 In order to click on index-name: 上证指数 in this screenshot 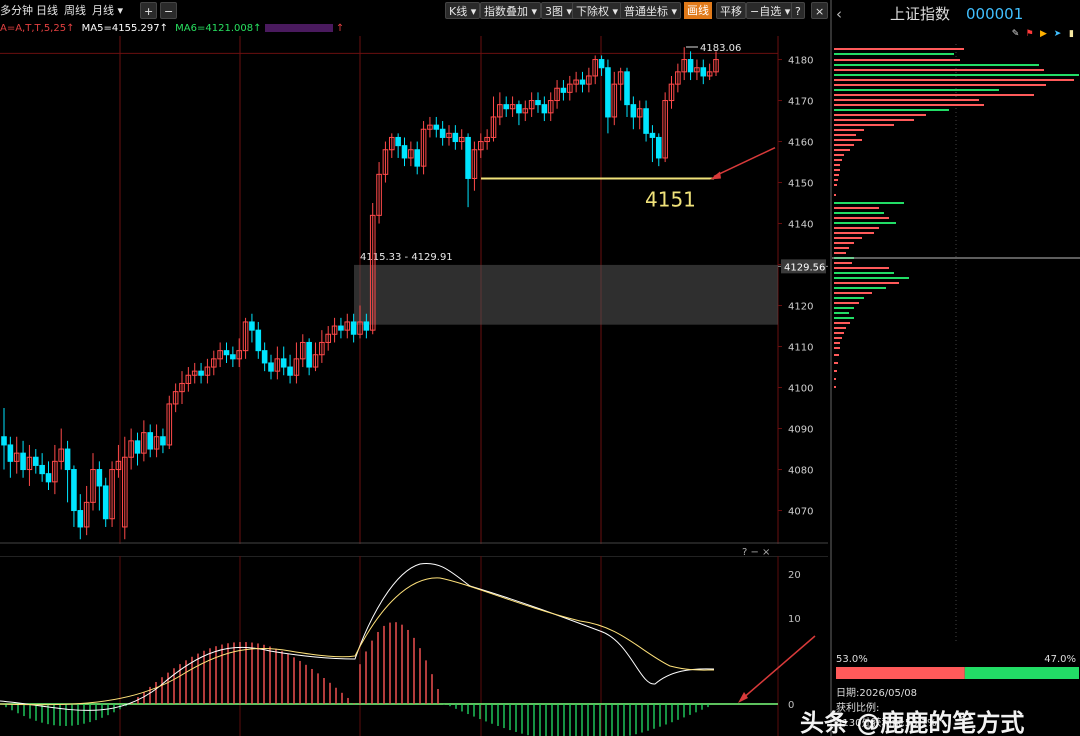, I will do `click(920, 14)`.